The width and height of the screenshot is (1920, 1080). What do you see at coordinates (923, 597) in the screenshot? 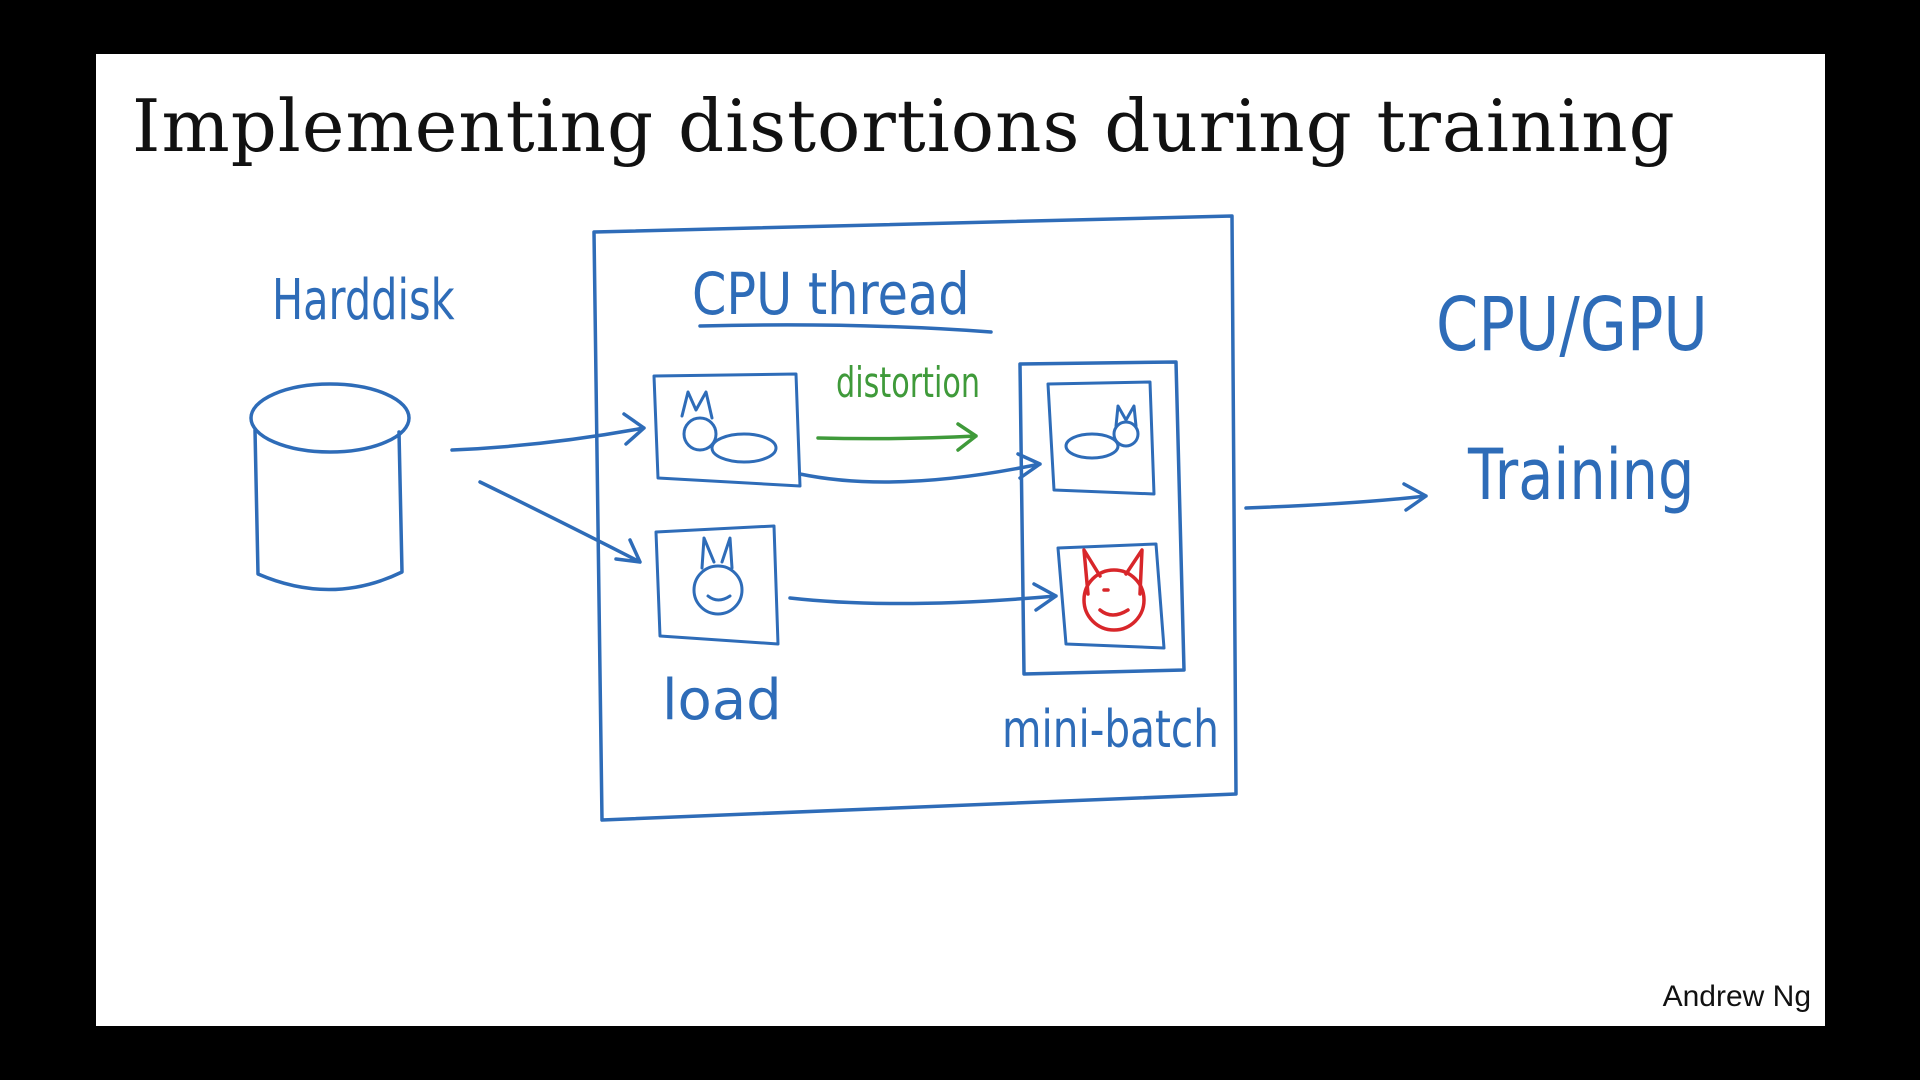
I see `arrow-image-2-to-batch` at bounding box center [923, 597].